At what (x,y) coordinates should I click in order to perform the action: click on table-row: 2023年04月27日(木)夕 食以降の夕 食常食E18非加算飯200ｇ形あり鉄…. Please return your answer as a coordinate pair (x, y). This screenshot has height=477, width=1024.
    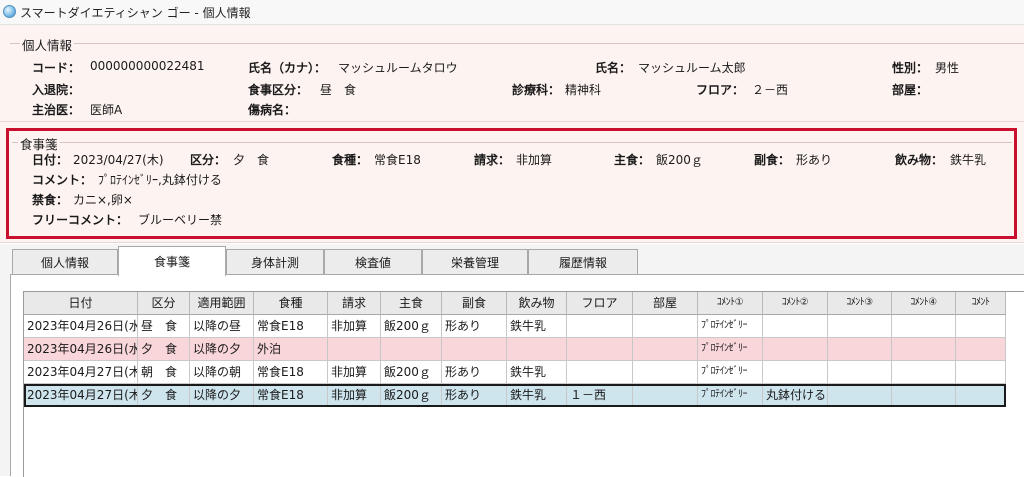
    Looking at the image, I should click on (515, 395).